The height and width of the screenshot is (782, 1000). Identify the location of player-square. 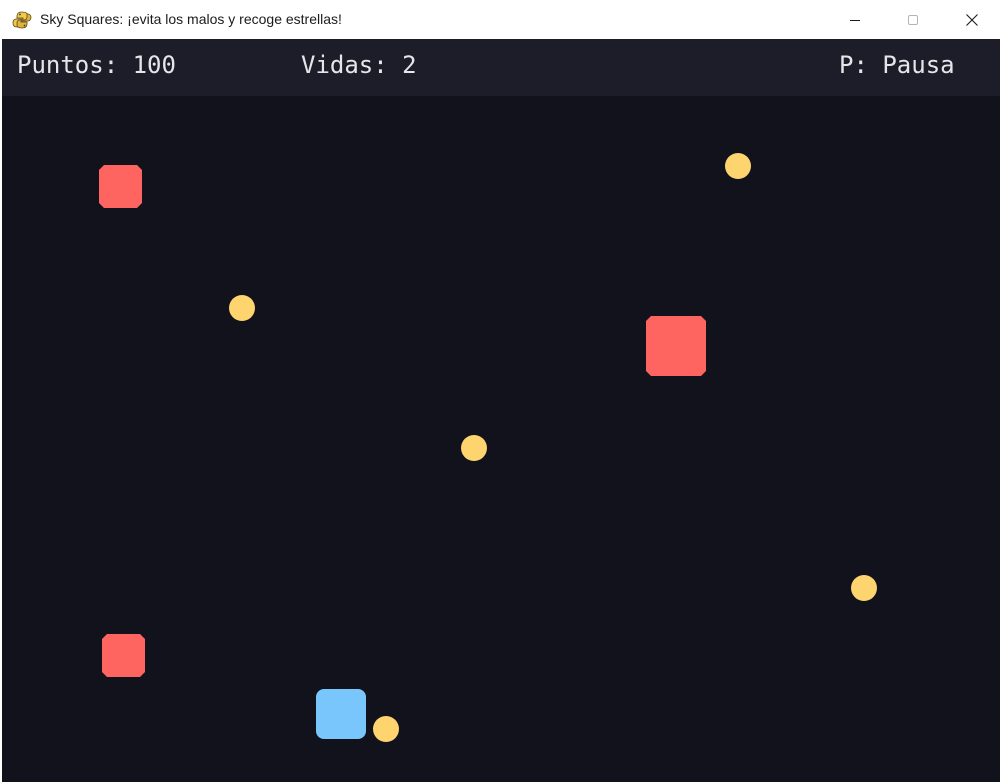
(341, 714).